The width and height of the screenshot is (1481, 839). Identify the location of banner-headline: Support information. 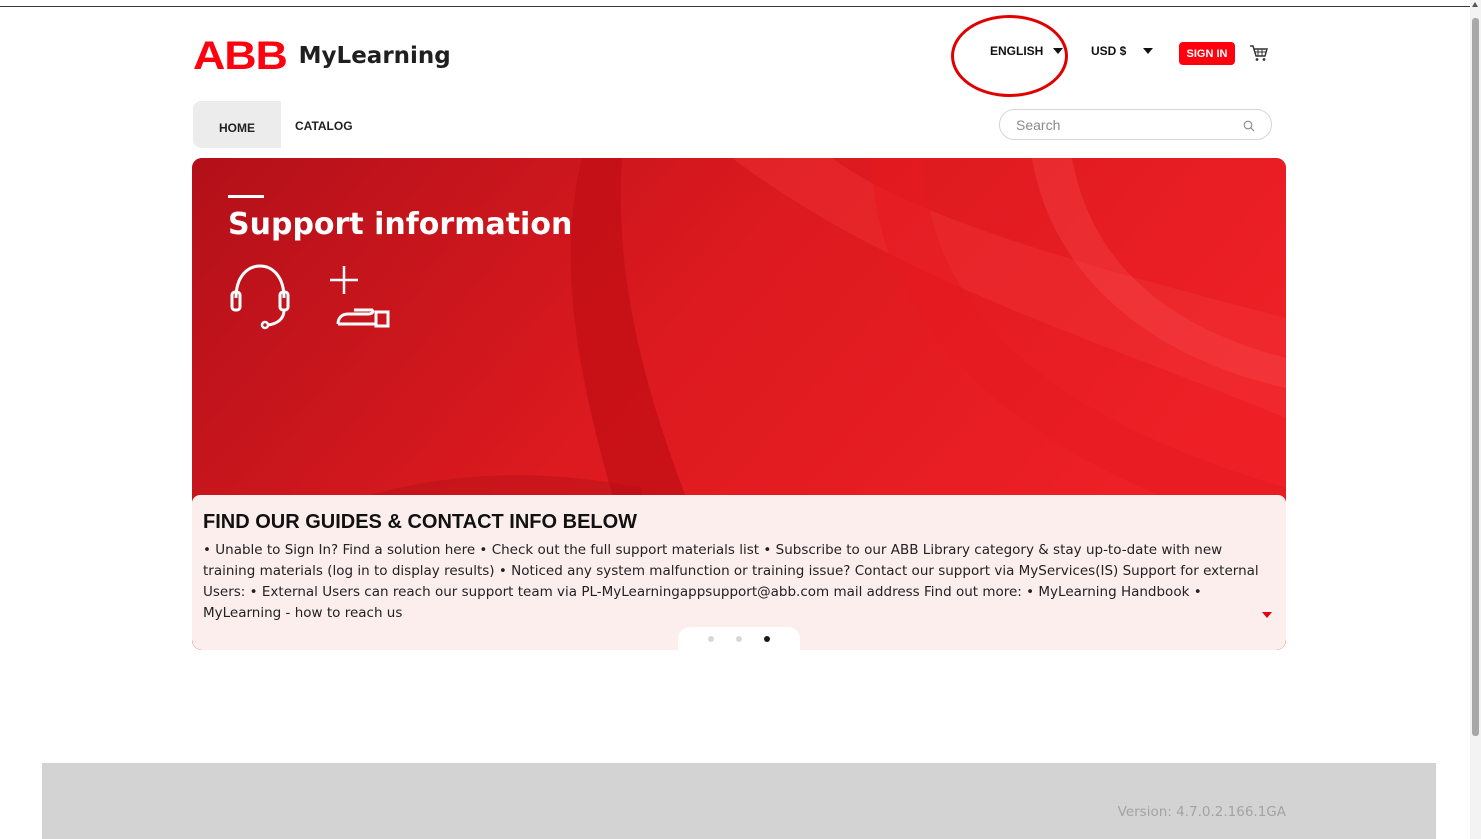
(400, 224).